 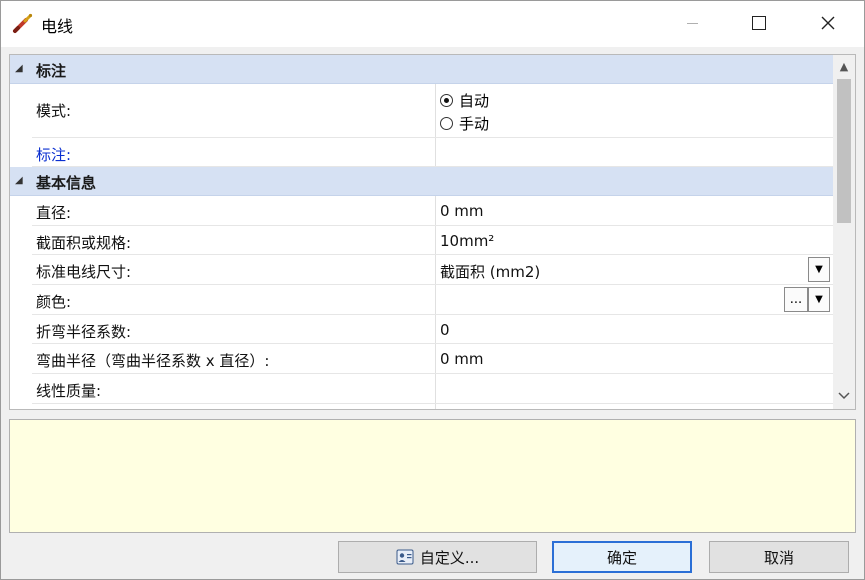 I want to click on property-row-linear-mass: 线性质量:, so click(x=432, y=389).